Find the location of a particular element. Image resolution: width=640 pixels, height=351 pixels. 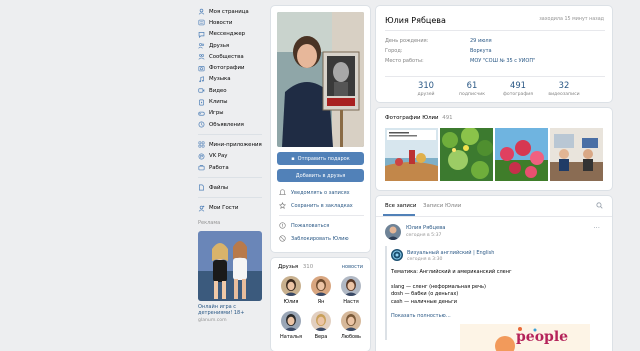

profile-stat: 61 подписчик is located at coordinates (472, 88).